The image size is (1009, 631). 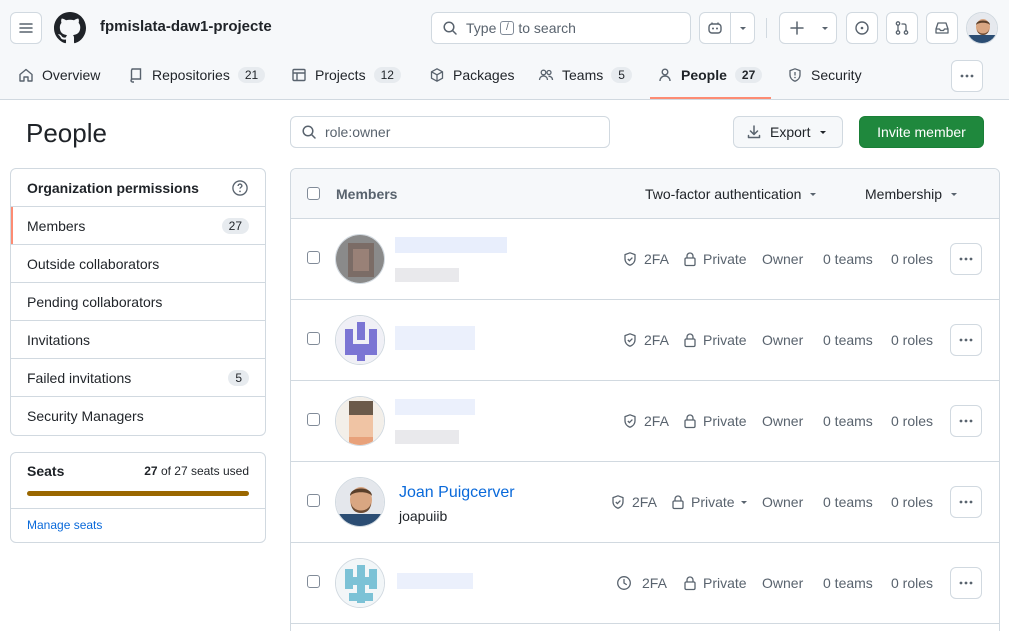 I want to click on pull-requests-button, so click(x=902, y=28).